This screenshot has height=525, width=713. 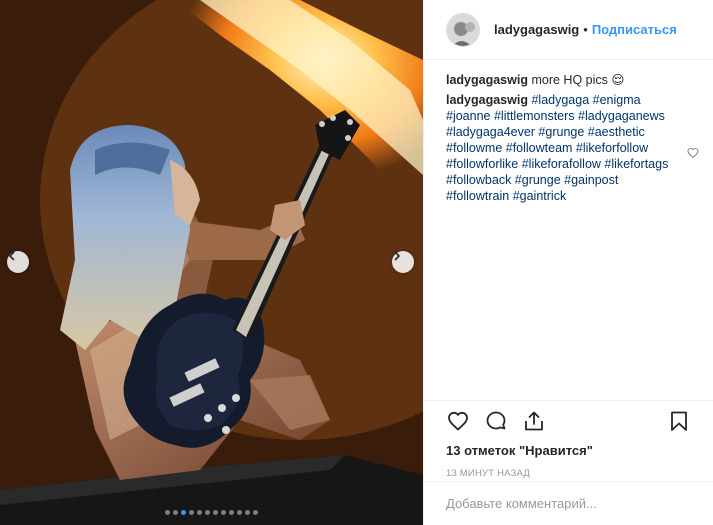 I want to click on caption-username: ladygagaswig, so click(x=487, y=80).